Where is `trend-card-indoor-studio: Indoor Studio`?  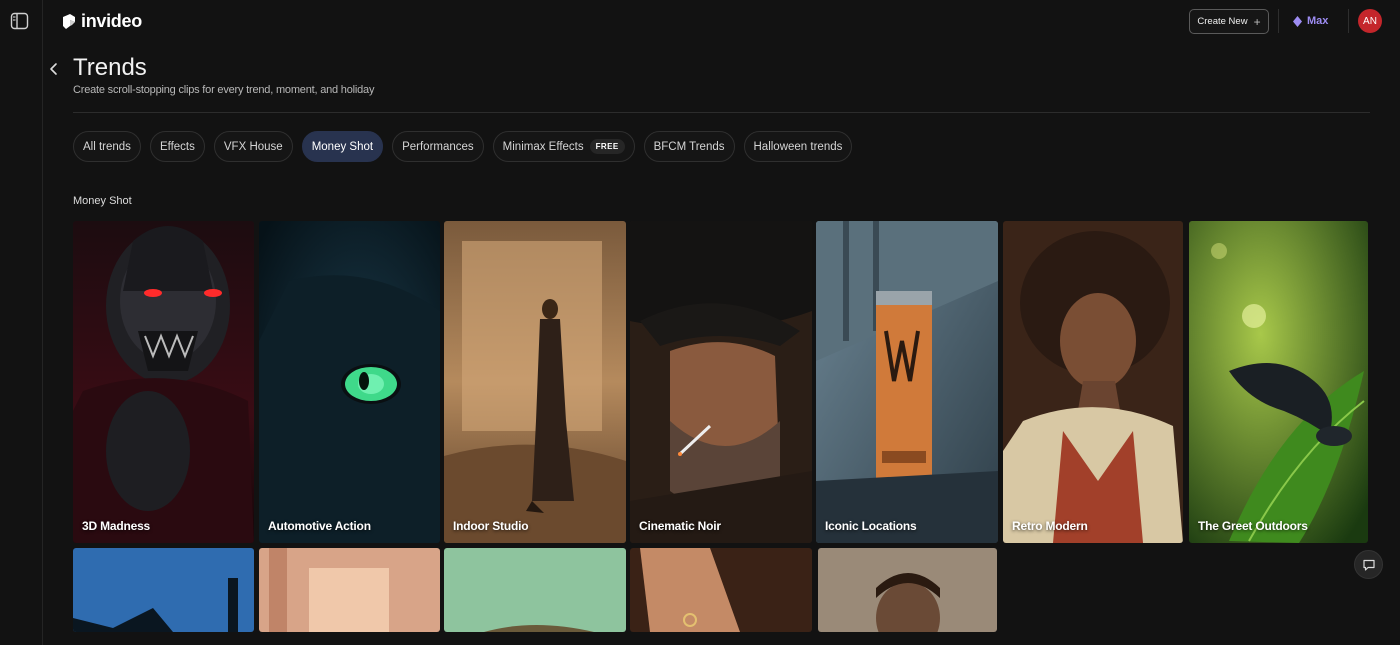
trend-card-indoor-studio: Indoor Studio is located at coordinates (535, 382).